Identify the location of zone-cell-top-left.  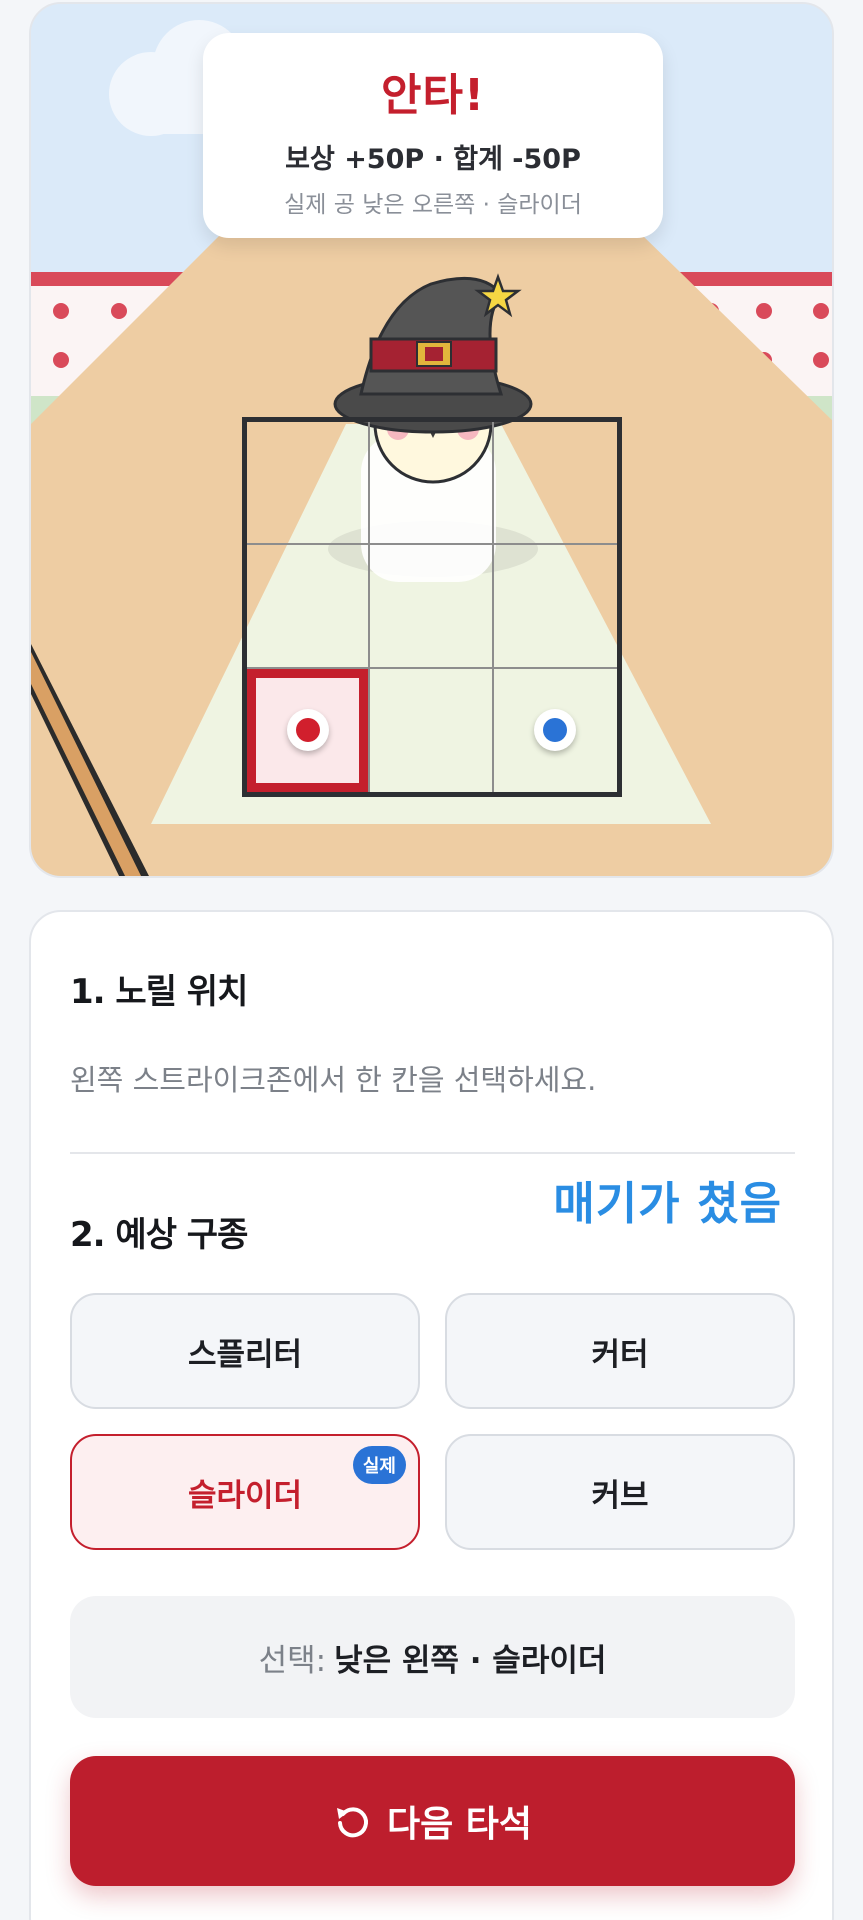
(309, 484).